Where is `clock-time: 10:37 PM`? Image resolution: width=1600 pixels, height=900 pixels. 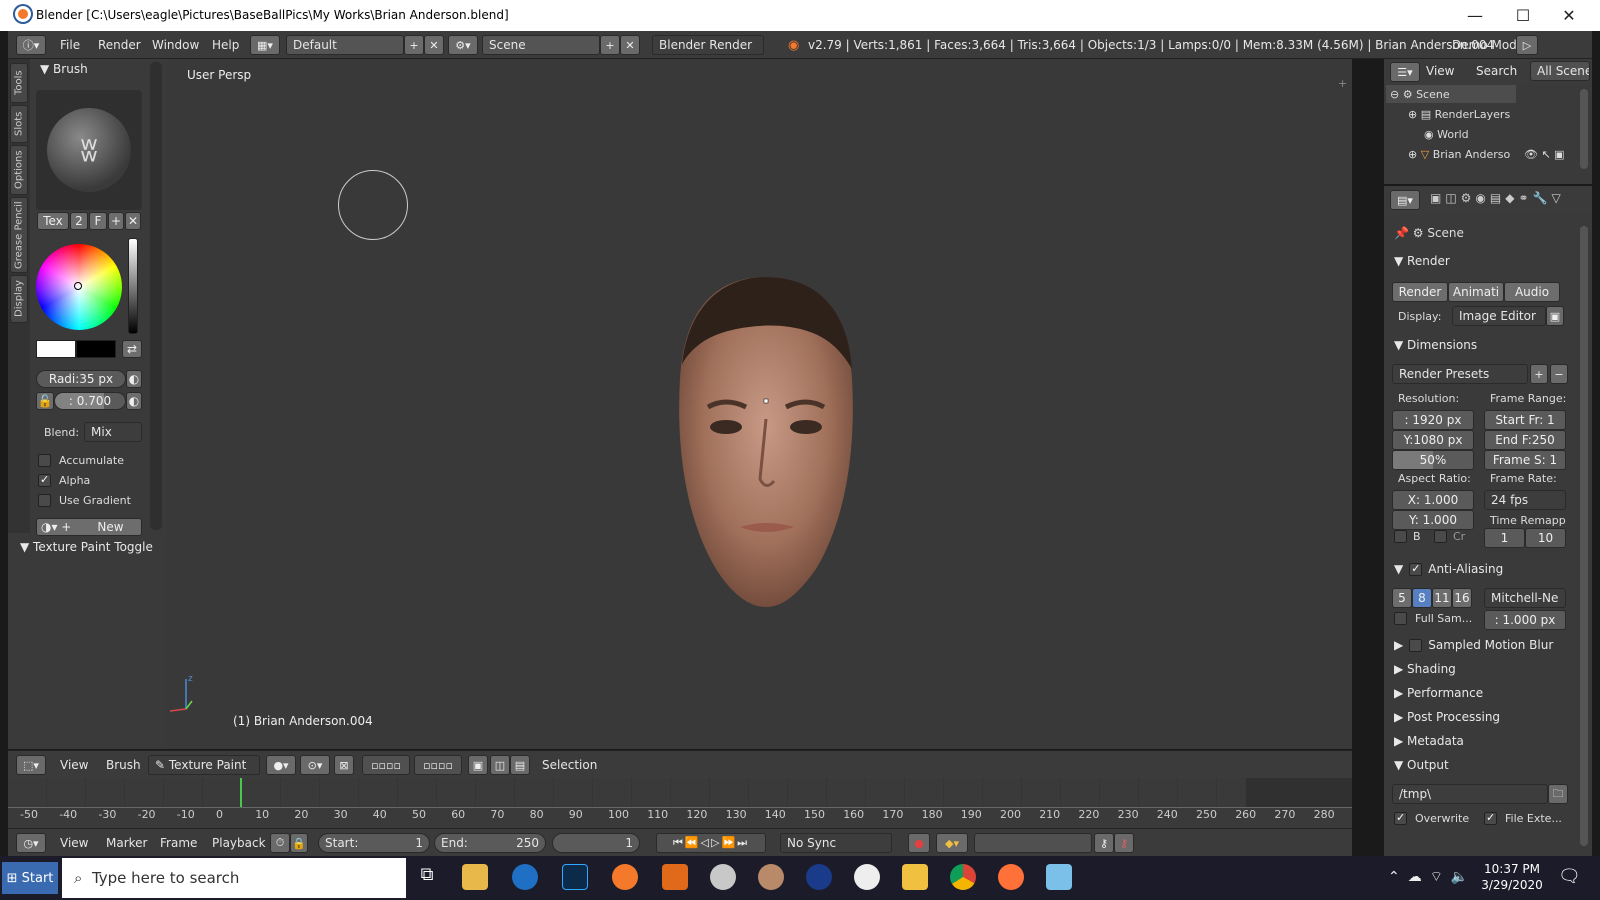 clock-time: 10:37 PM is located at coordinates (1512, 869).